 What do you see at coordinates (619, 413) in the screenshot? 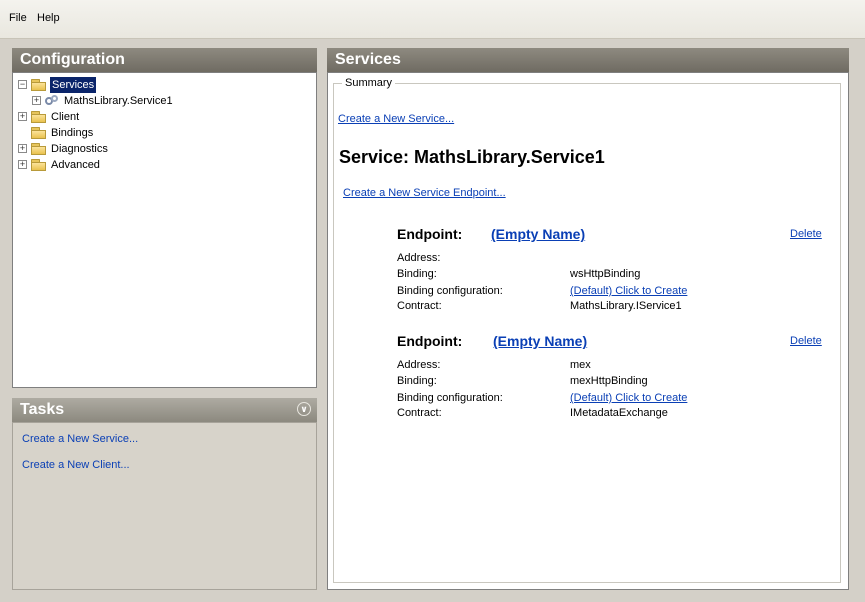
I see `contract-value: IMetadataExchange` at bounding box center [619, 413].